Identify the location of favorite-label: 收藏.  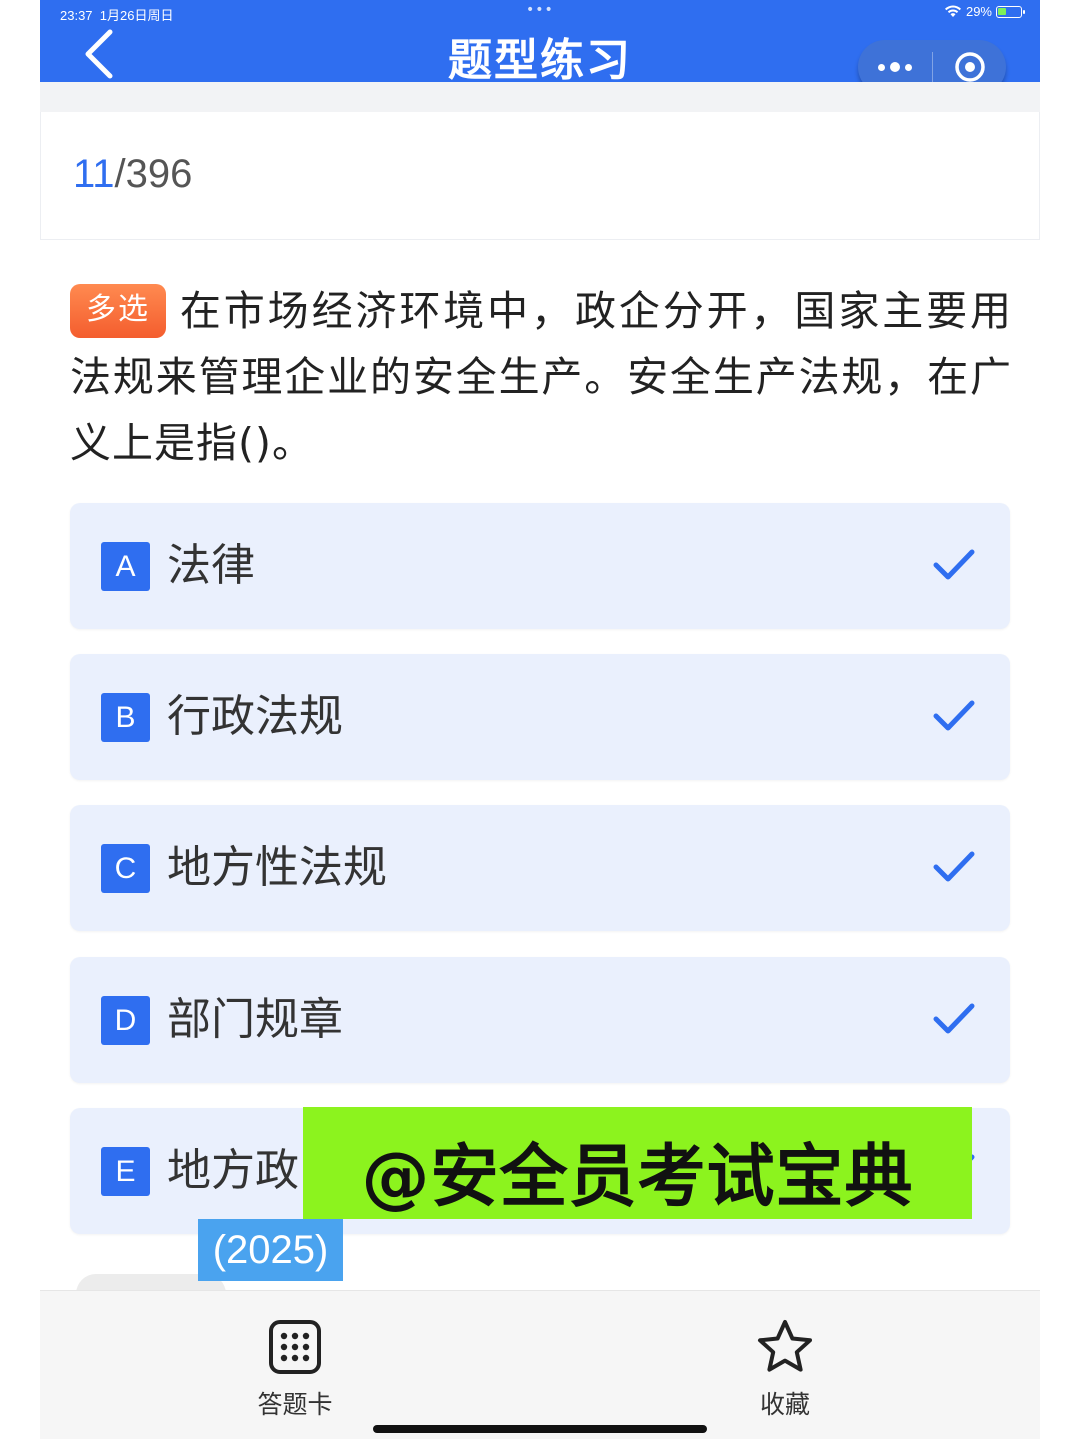
(784, 1404).